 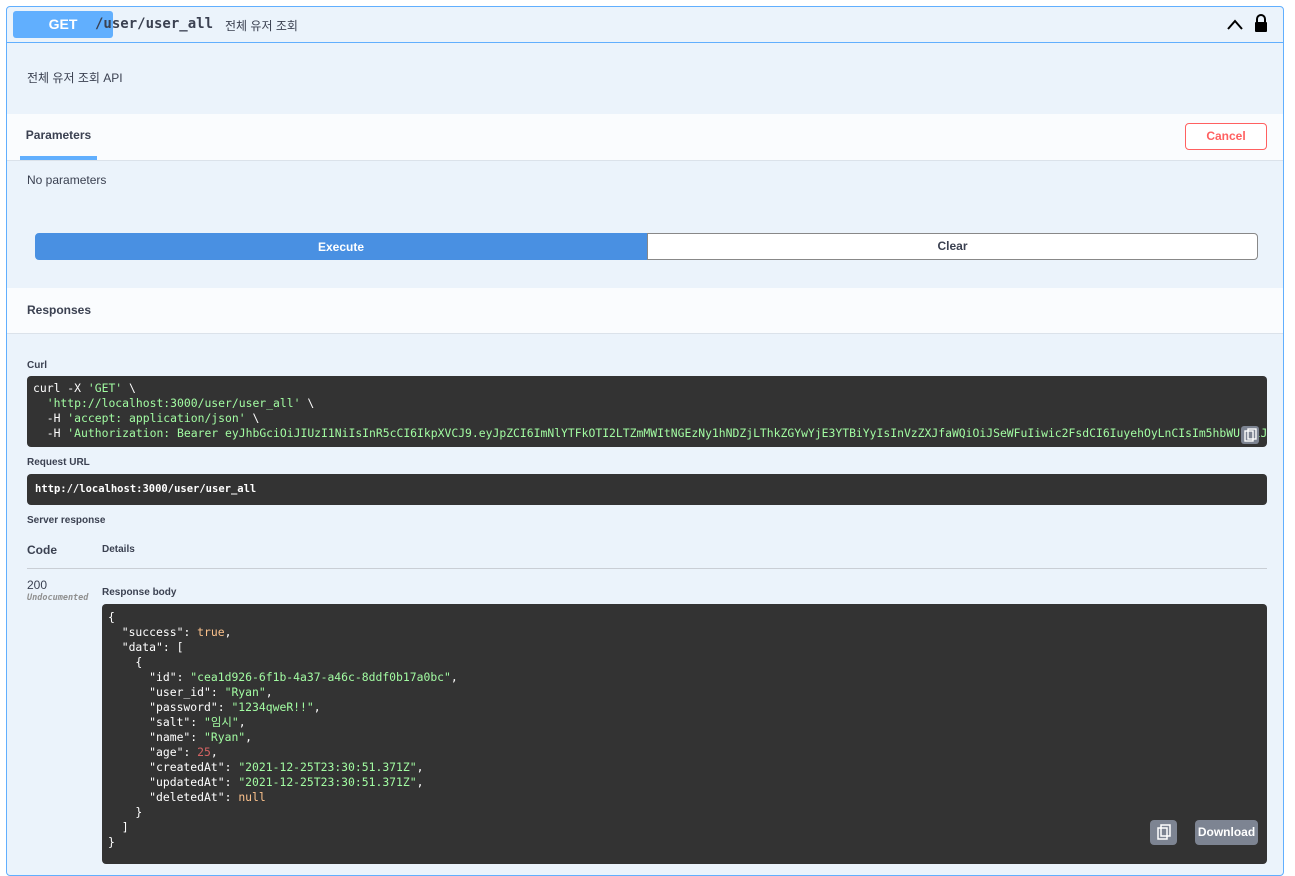 What do you see at coordinates (118, 827) in the screenshot?
I see `json-brace: ]` at bounding box center [118, 827].